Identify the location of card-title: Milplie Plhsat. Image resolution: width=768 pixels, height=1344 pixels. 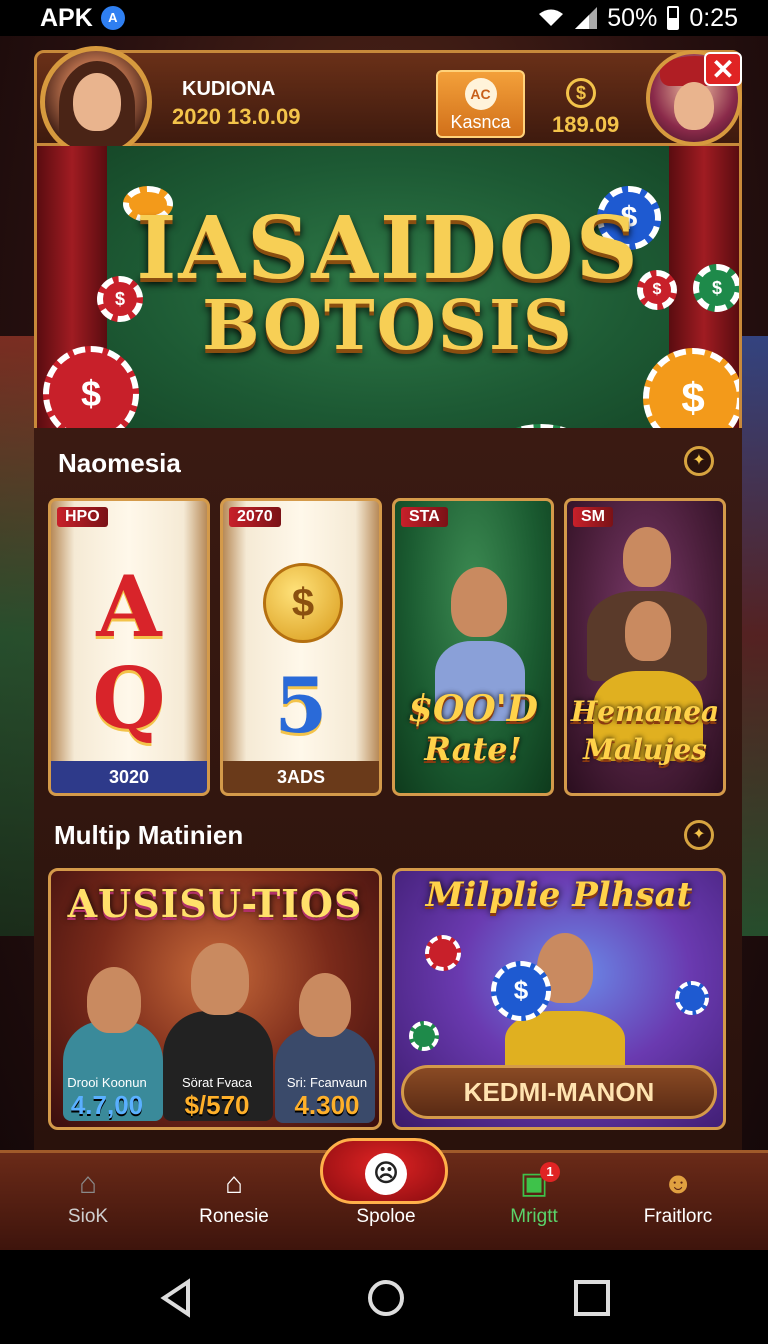
(559, 895).